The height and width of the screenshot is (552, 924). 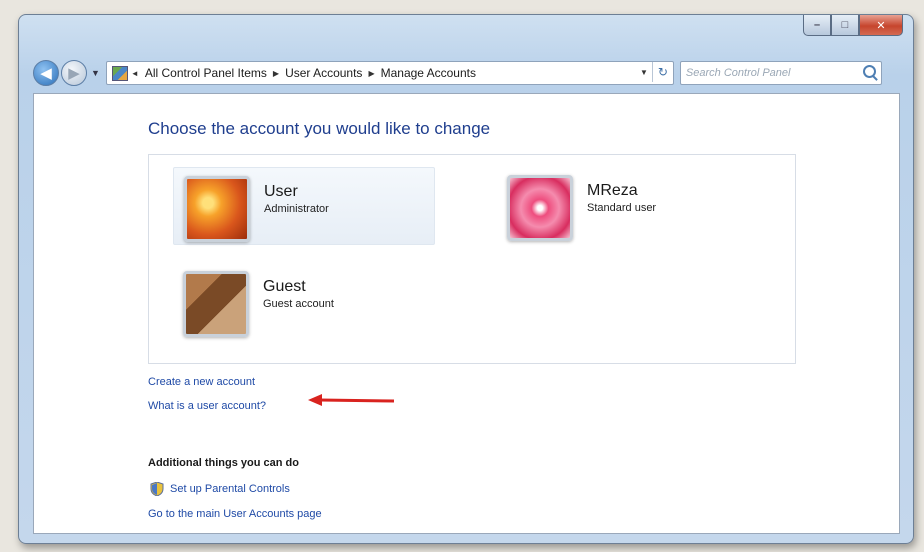 I want to click on search-icon, so click(x=869, y=71).